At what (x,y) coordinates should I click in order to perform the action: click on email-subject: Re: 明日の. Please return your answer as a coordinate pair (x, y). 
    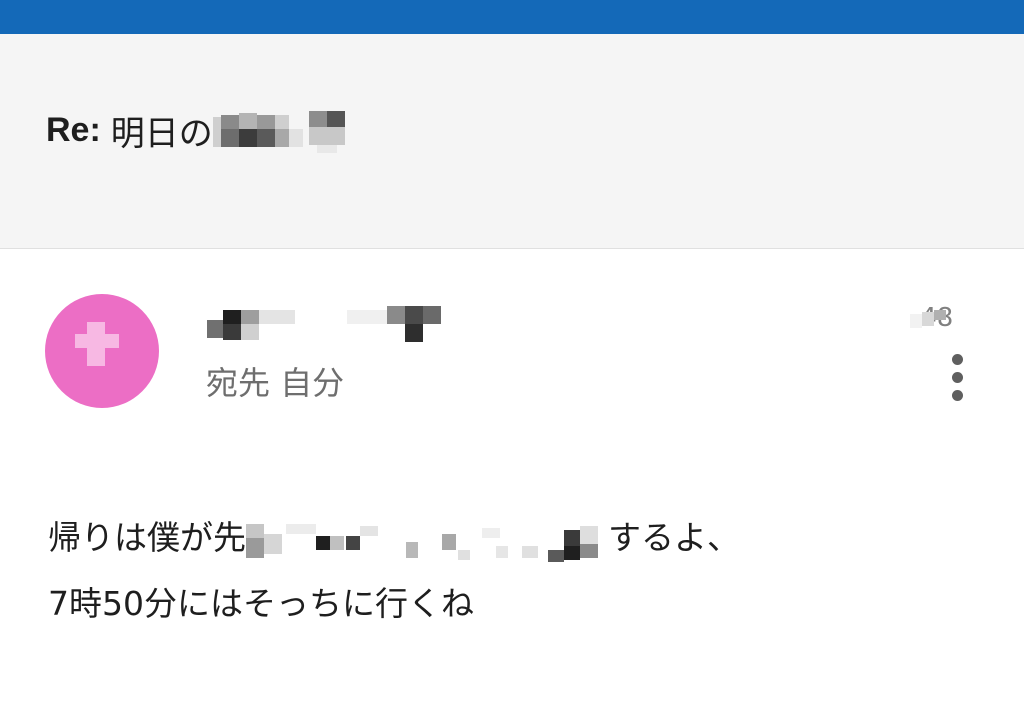
    Looking at the image, I should click on (204, 130).